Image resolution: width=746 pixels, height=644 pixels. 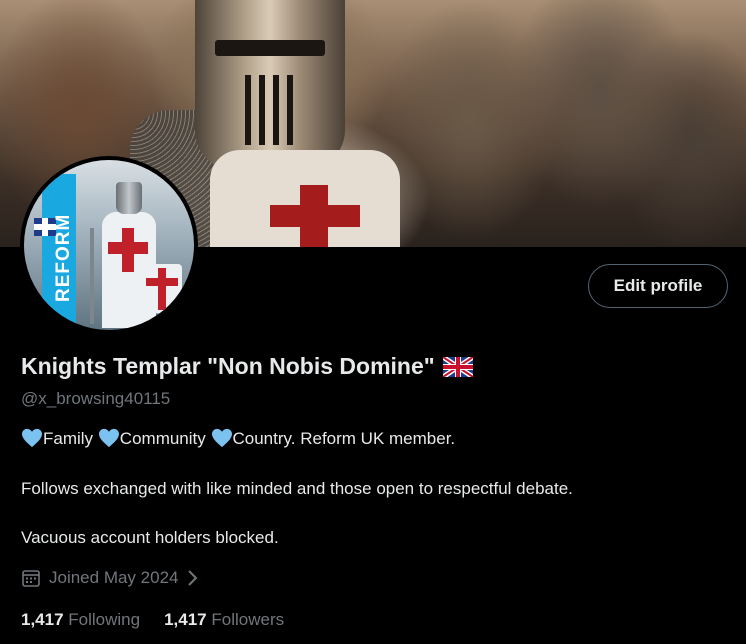 What do you see at coordinates (42, 619) in the screenshot?
I see `following-count: 1,417` at bounding box center [42, 619].